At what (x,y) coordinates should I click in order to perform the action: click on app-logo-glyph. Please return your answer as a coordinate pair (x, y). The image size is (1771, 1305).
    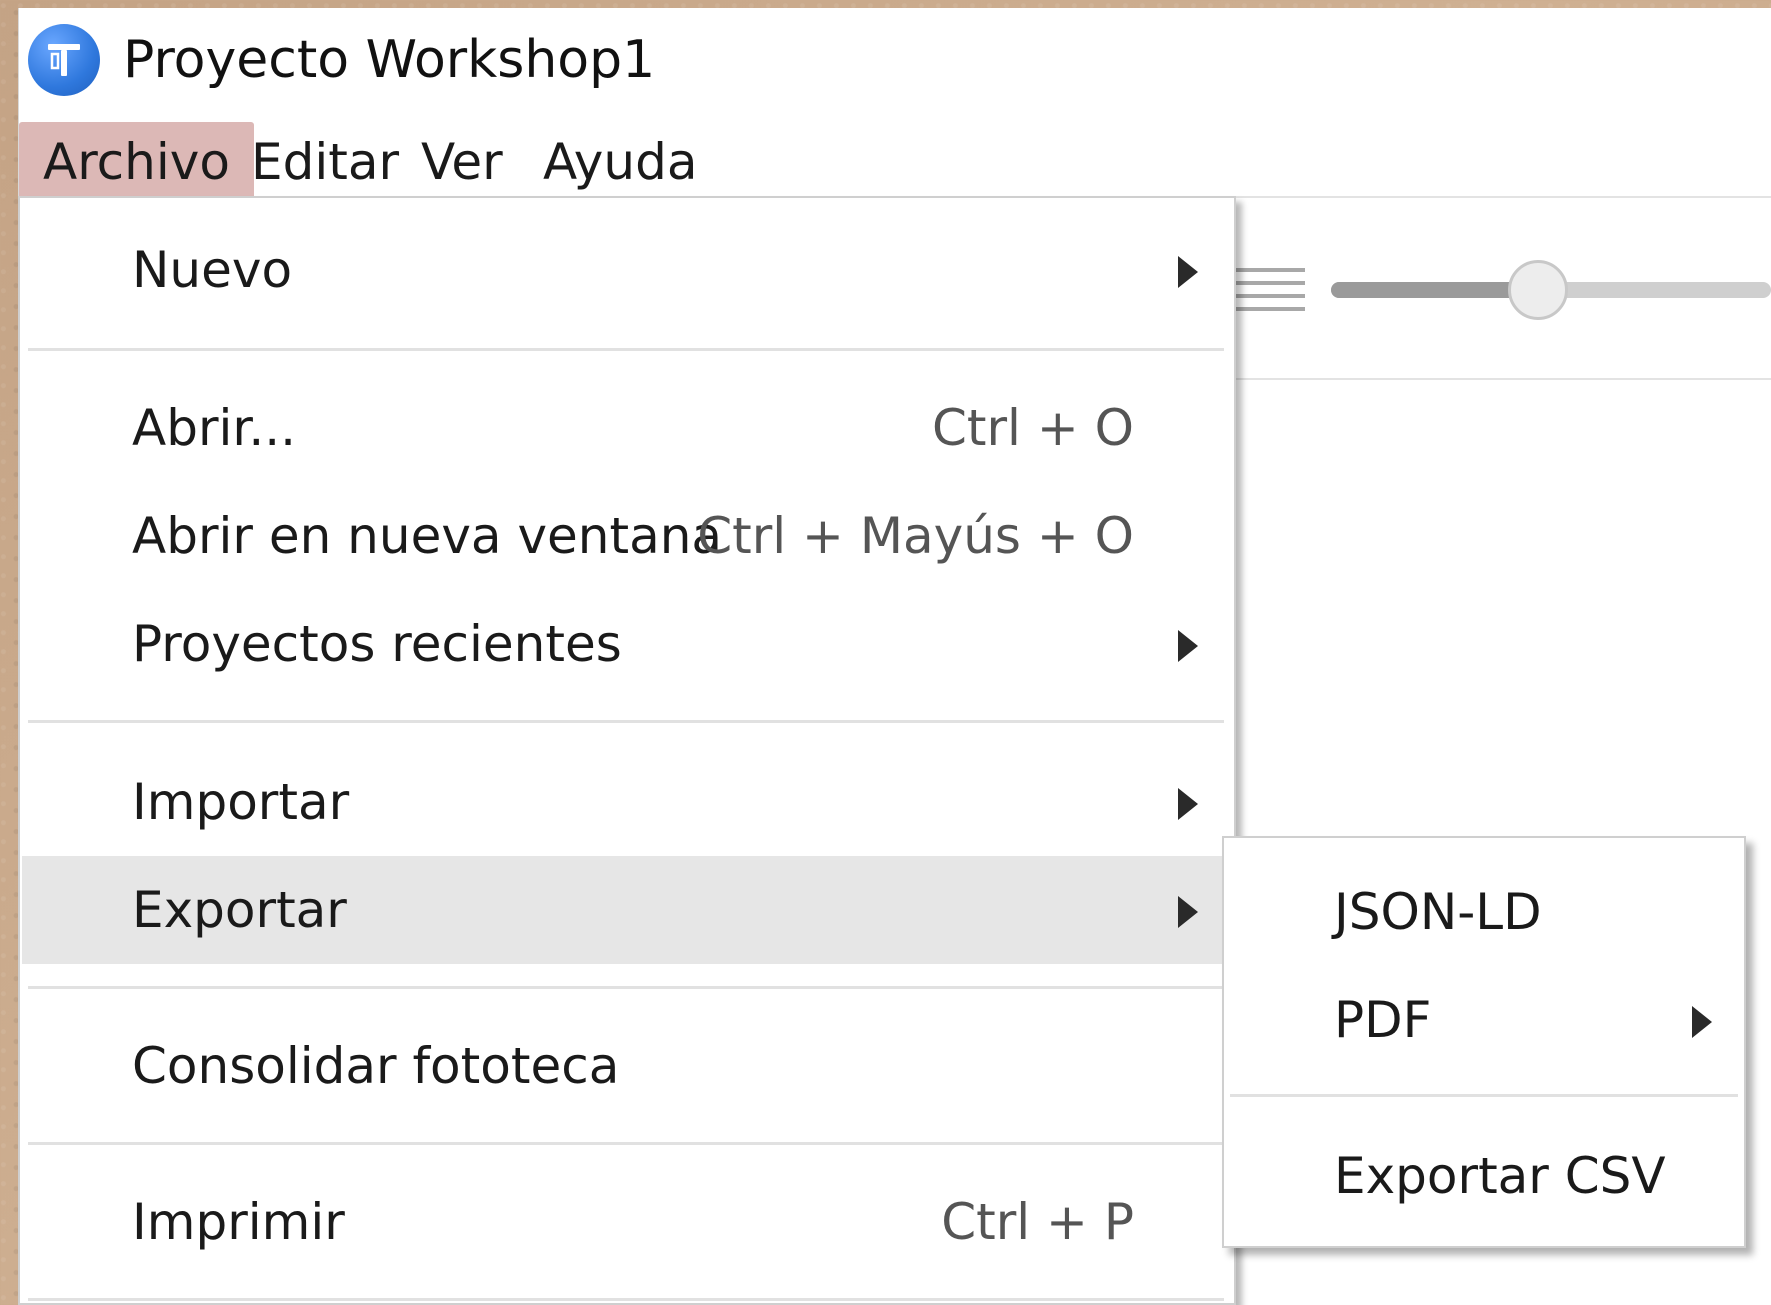
    Looking at the image, I should click on (64, 60).